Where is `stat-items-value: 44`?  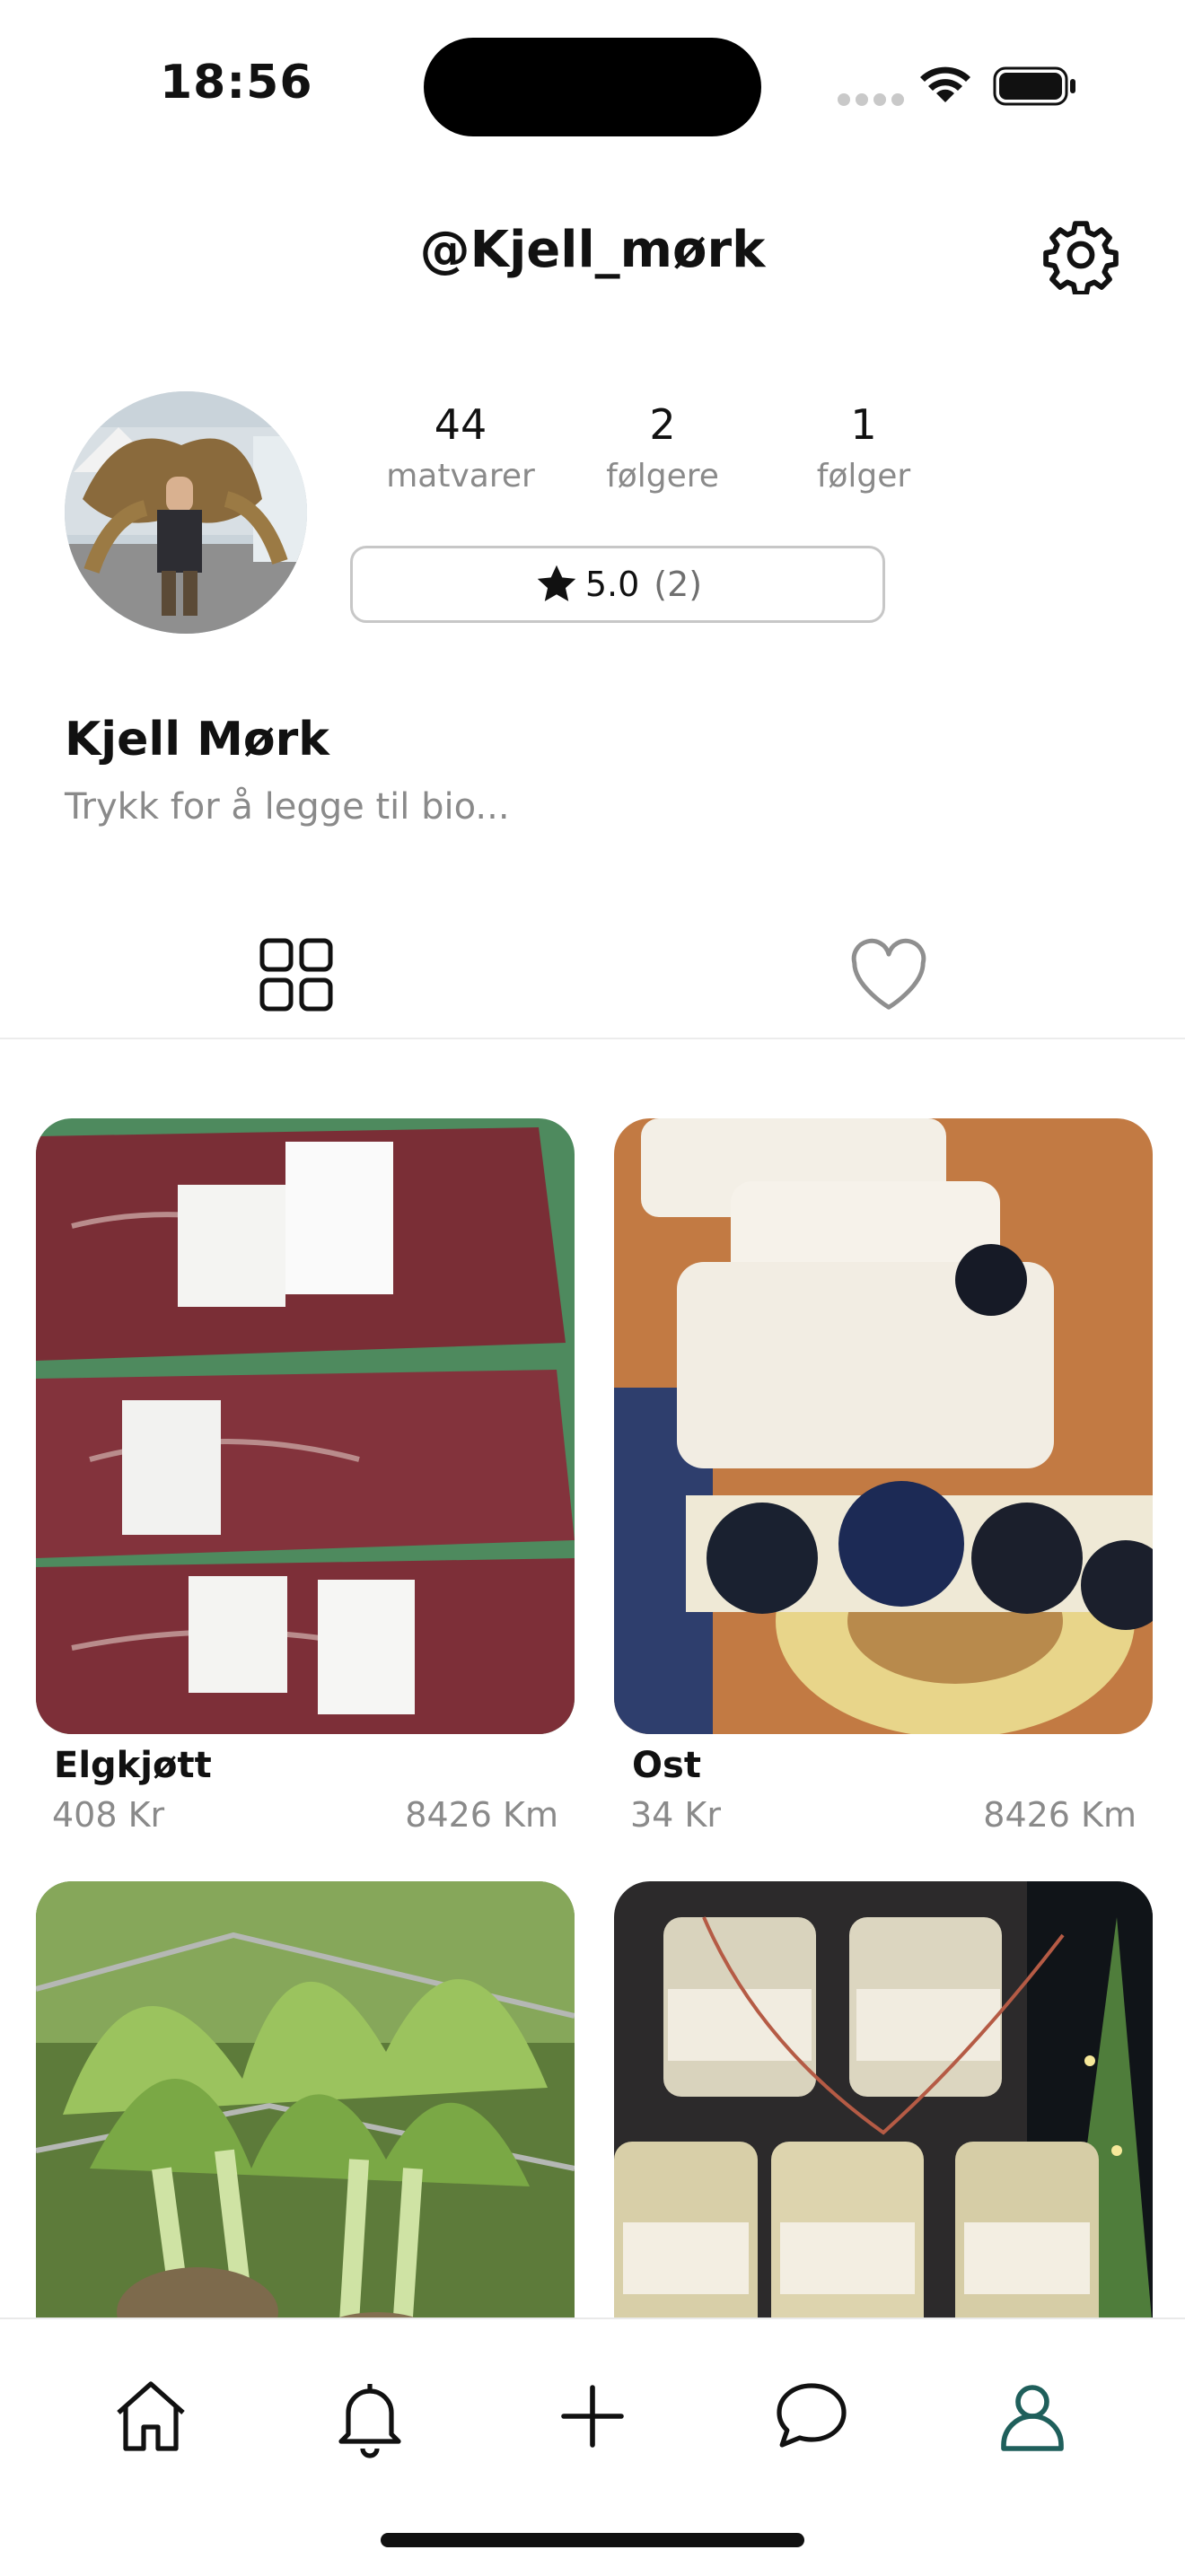
stat-items-value: 44 is located at coordinates (460, 424).